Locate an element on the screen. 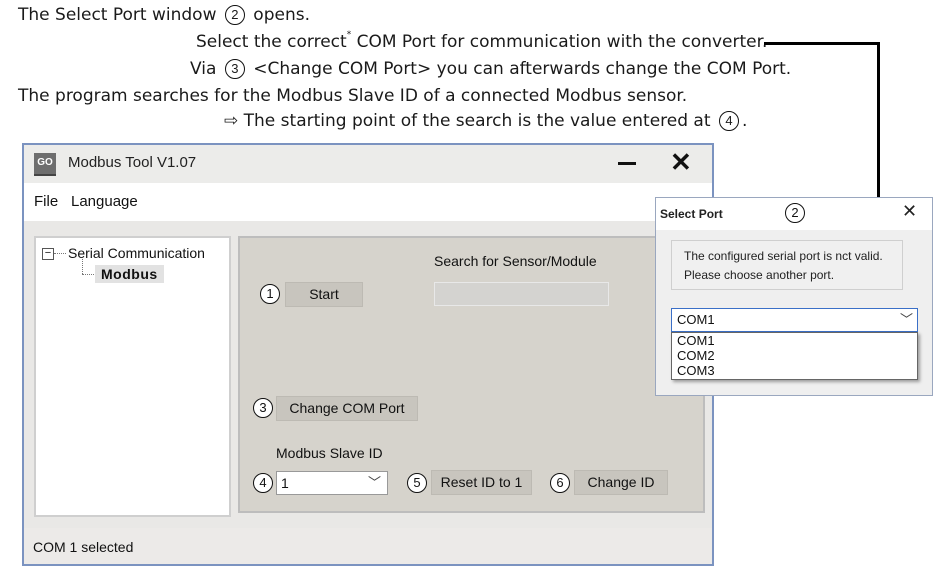  com-port-dropdown-list: COM1 COM2 COM3 is located at coordinates (794, 356).